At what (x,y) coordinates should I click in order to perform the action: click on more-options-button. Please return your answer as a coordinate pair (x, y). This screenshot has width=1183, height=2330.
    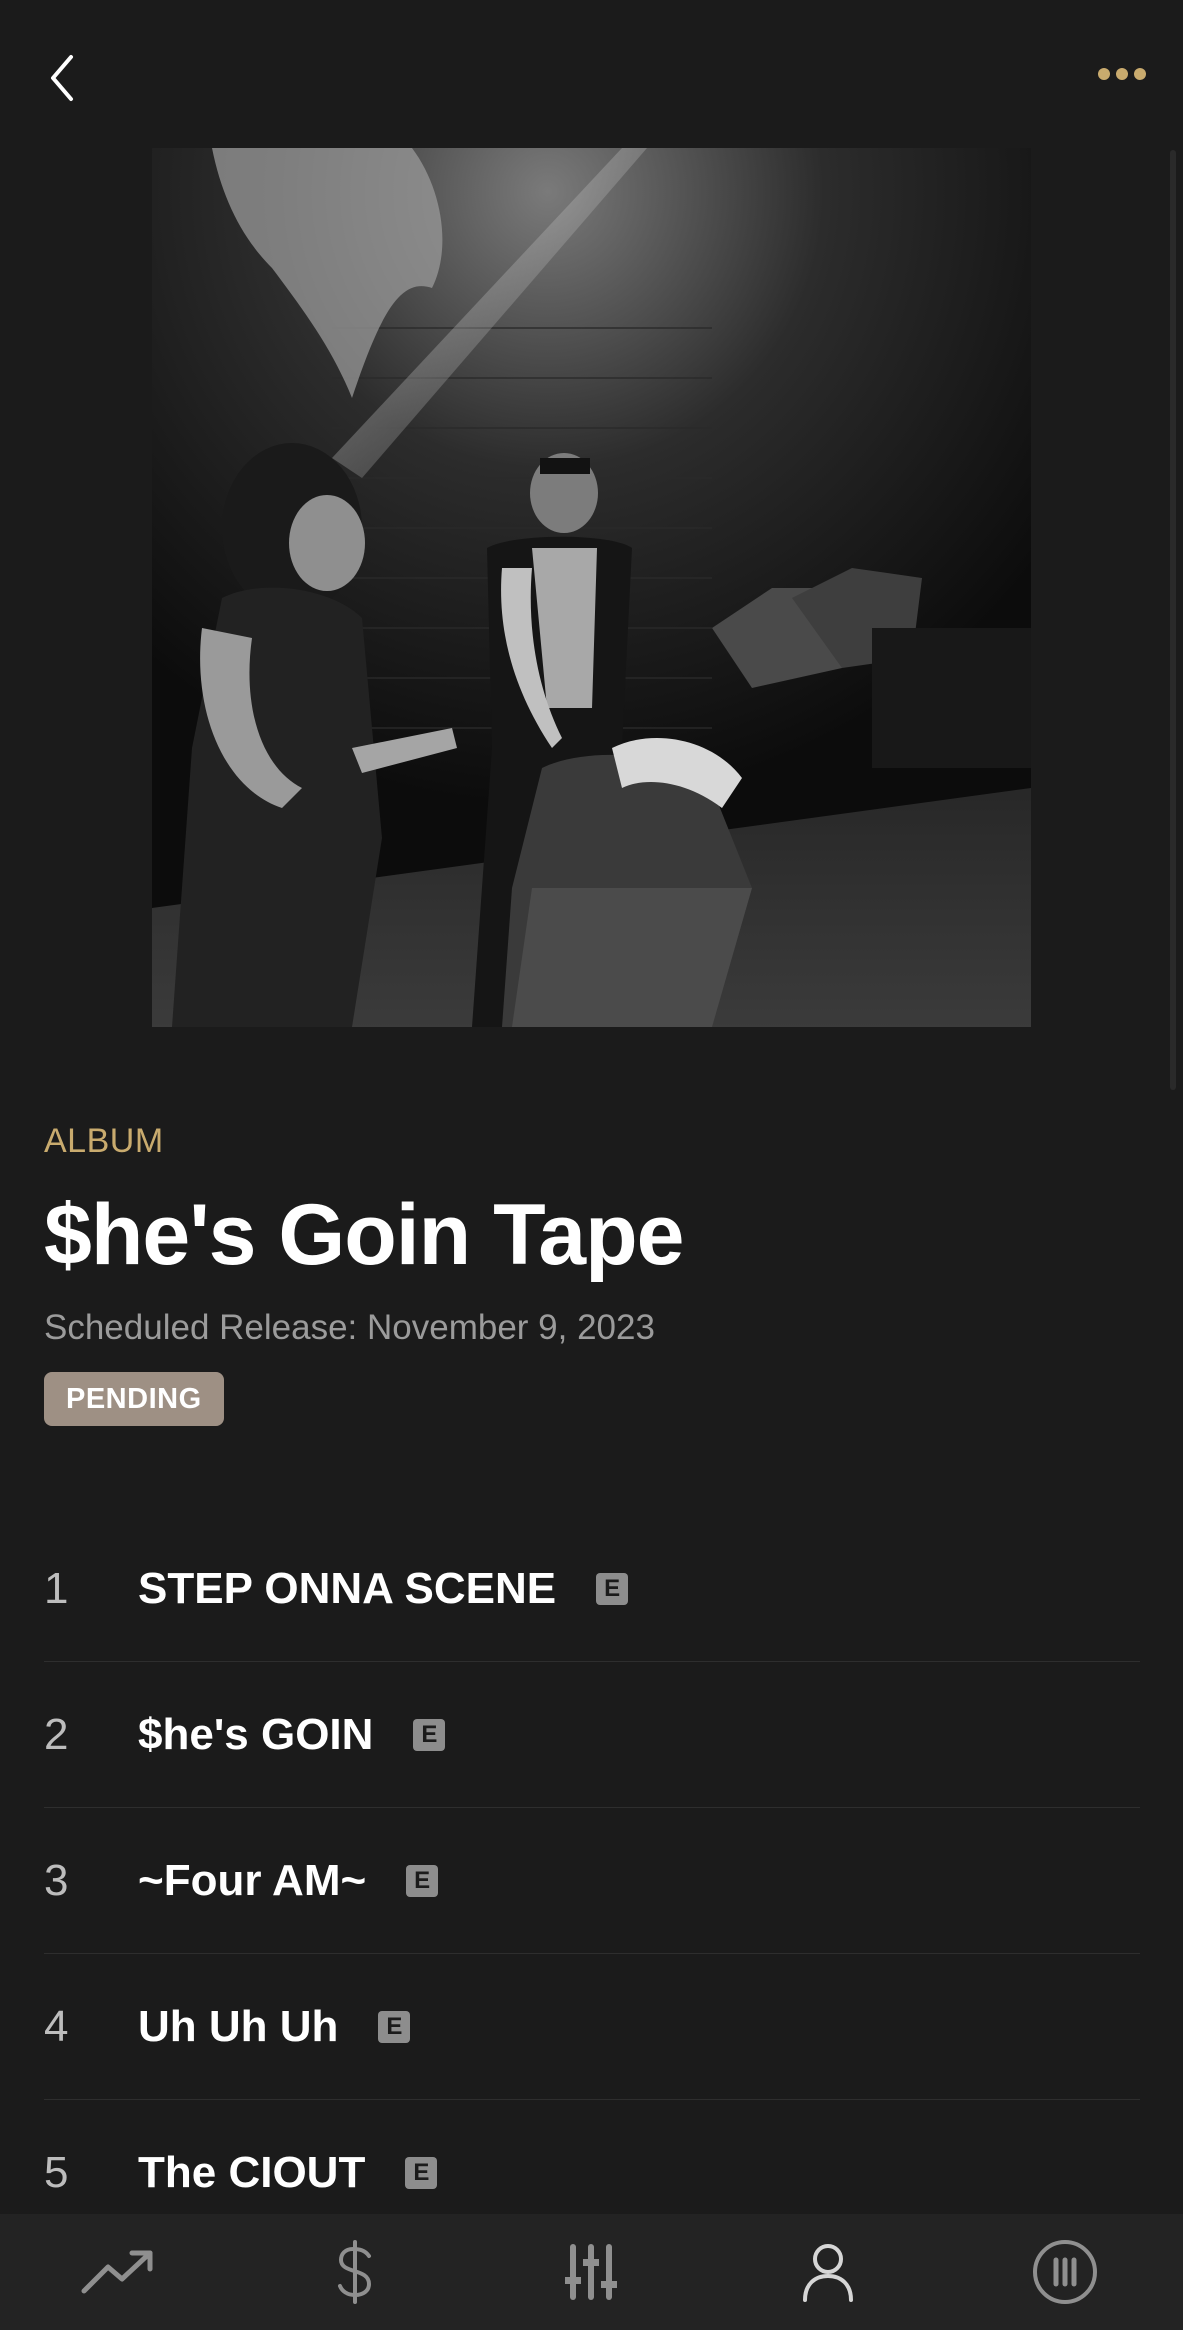
    Looking at the image, I should click on (1122, 74).